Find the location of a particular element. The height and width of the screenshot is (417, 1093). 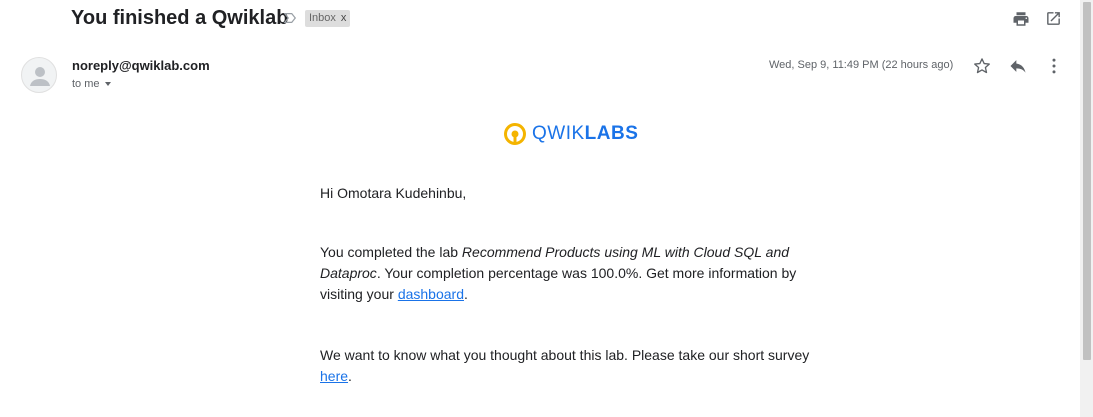

qwiklabs-logo: QWIKLABS is located at coordinates (570, 134).